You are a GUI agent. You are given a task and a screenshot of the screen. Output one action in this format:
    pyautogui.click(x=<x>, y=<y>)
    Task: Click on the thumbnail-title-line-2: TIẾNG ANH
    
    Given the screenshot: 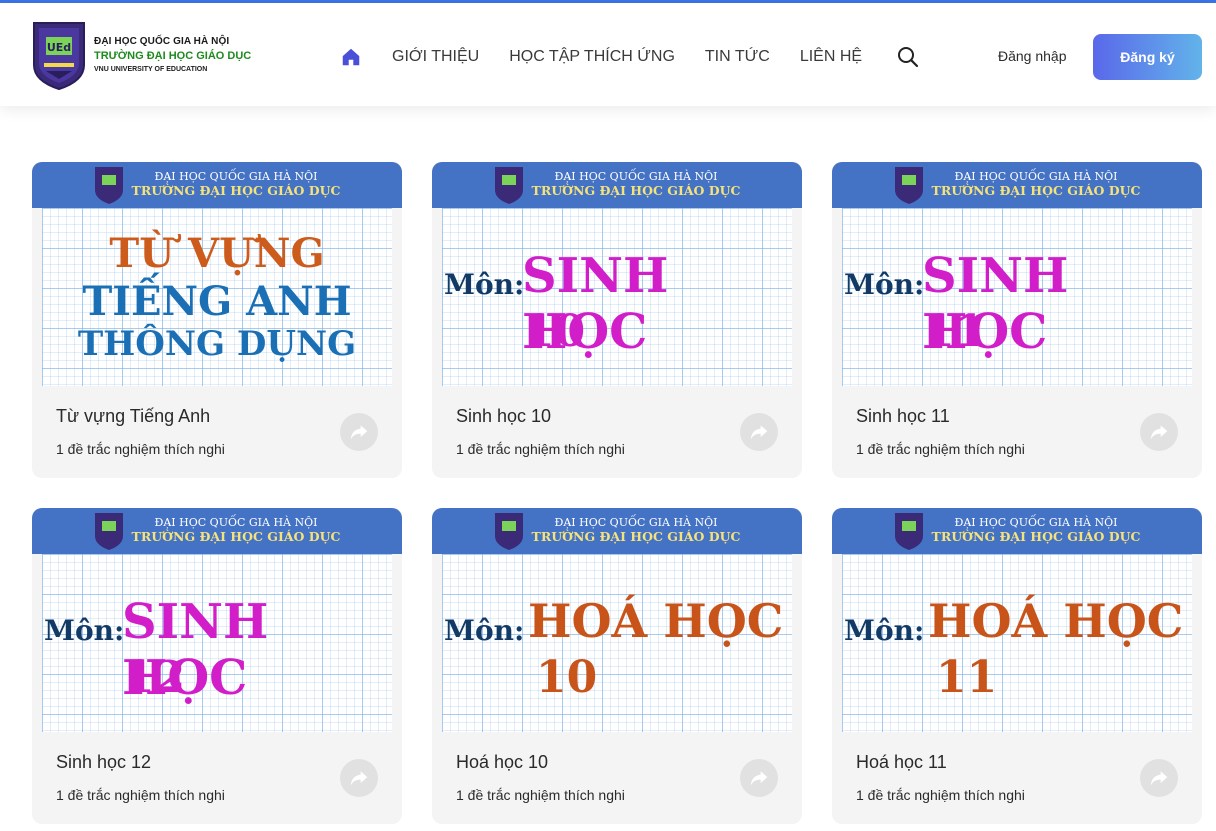 What is the action you would take?
    pyautogui.click(x=217, y=301)
    